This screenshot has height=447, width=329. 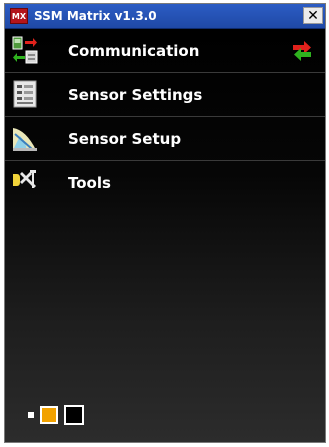 What do you see at coordinates (165, 16) in the screenshot?
I see `title-bar: MX SSM Matrix v1.3.0 ✕` at bounding box center [165, 16].